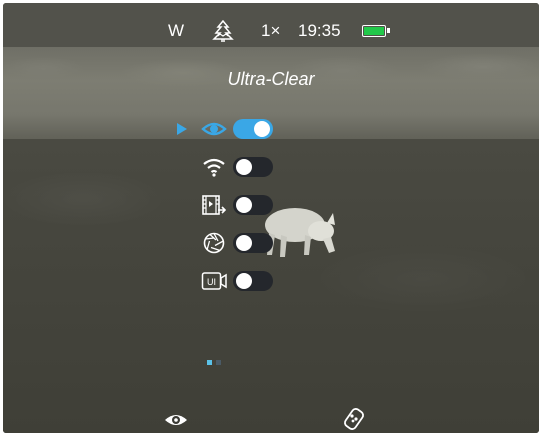  Describe the element at coordinates (232, 129) in the screenshot. I see `menu-item-viewing` at that location.